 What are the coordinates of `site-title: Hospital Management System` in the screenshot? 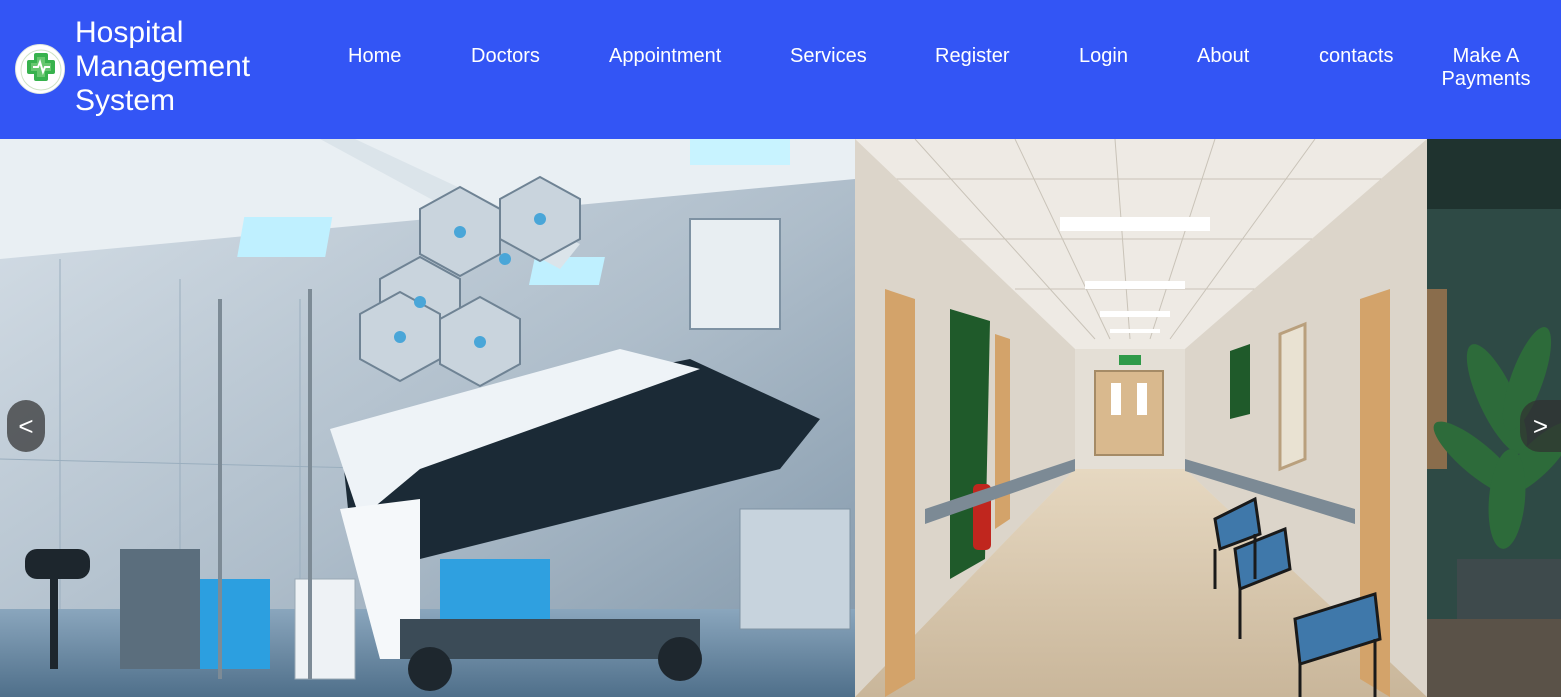 It's located at (163, 66).